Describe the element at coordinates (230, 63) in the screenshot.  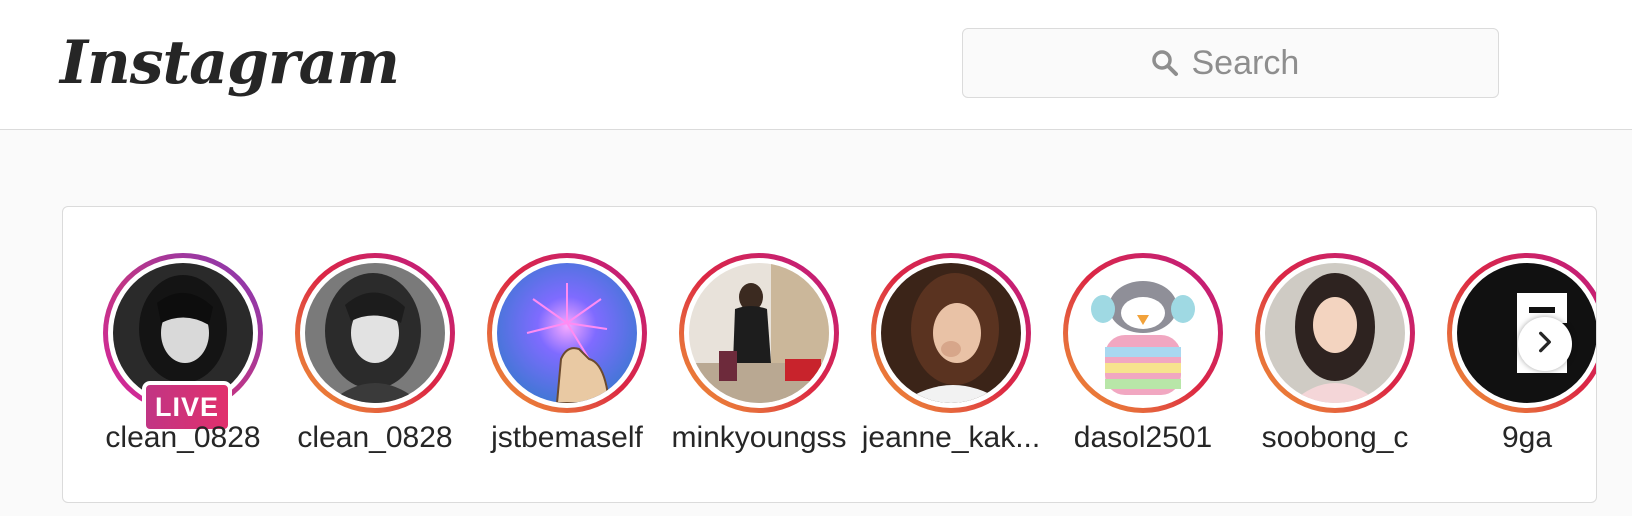
I see `instagram-logo: Instagram` at that location.